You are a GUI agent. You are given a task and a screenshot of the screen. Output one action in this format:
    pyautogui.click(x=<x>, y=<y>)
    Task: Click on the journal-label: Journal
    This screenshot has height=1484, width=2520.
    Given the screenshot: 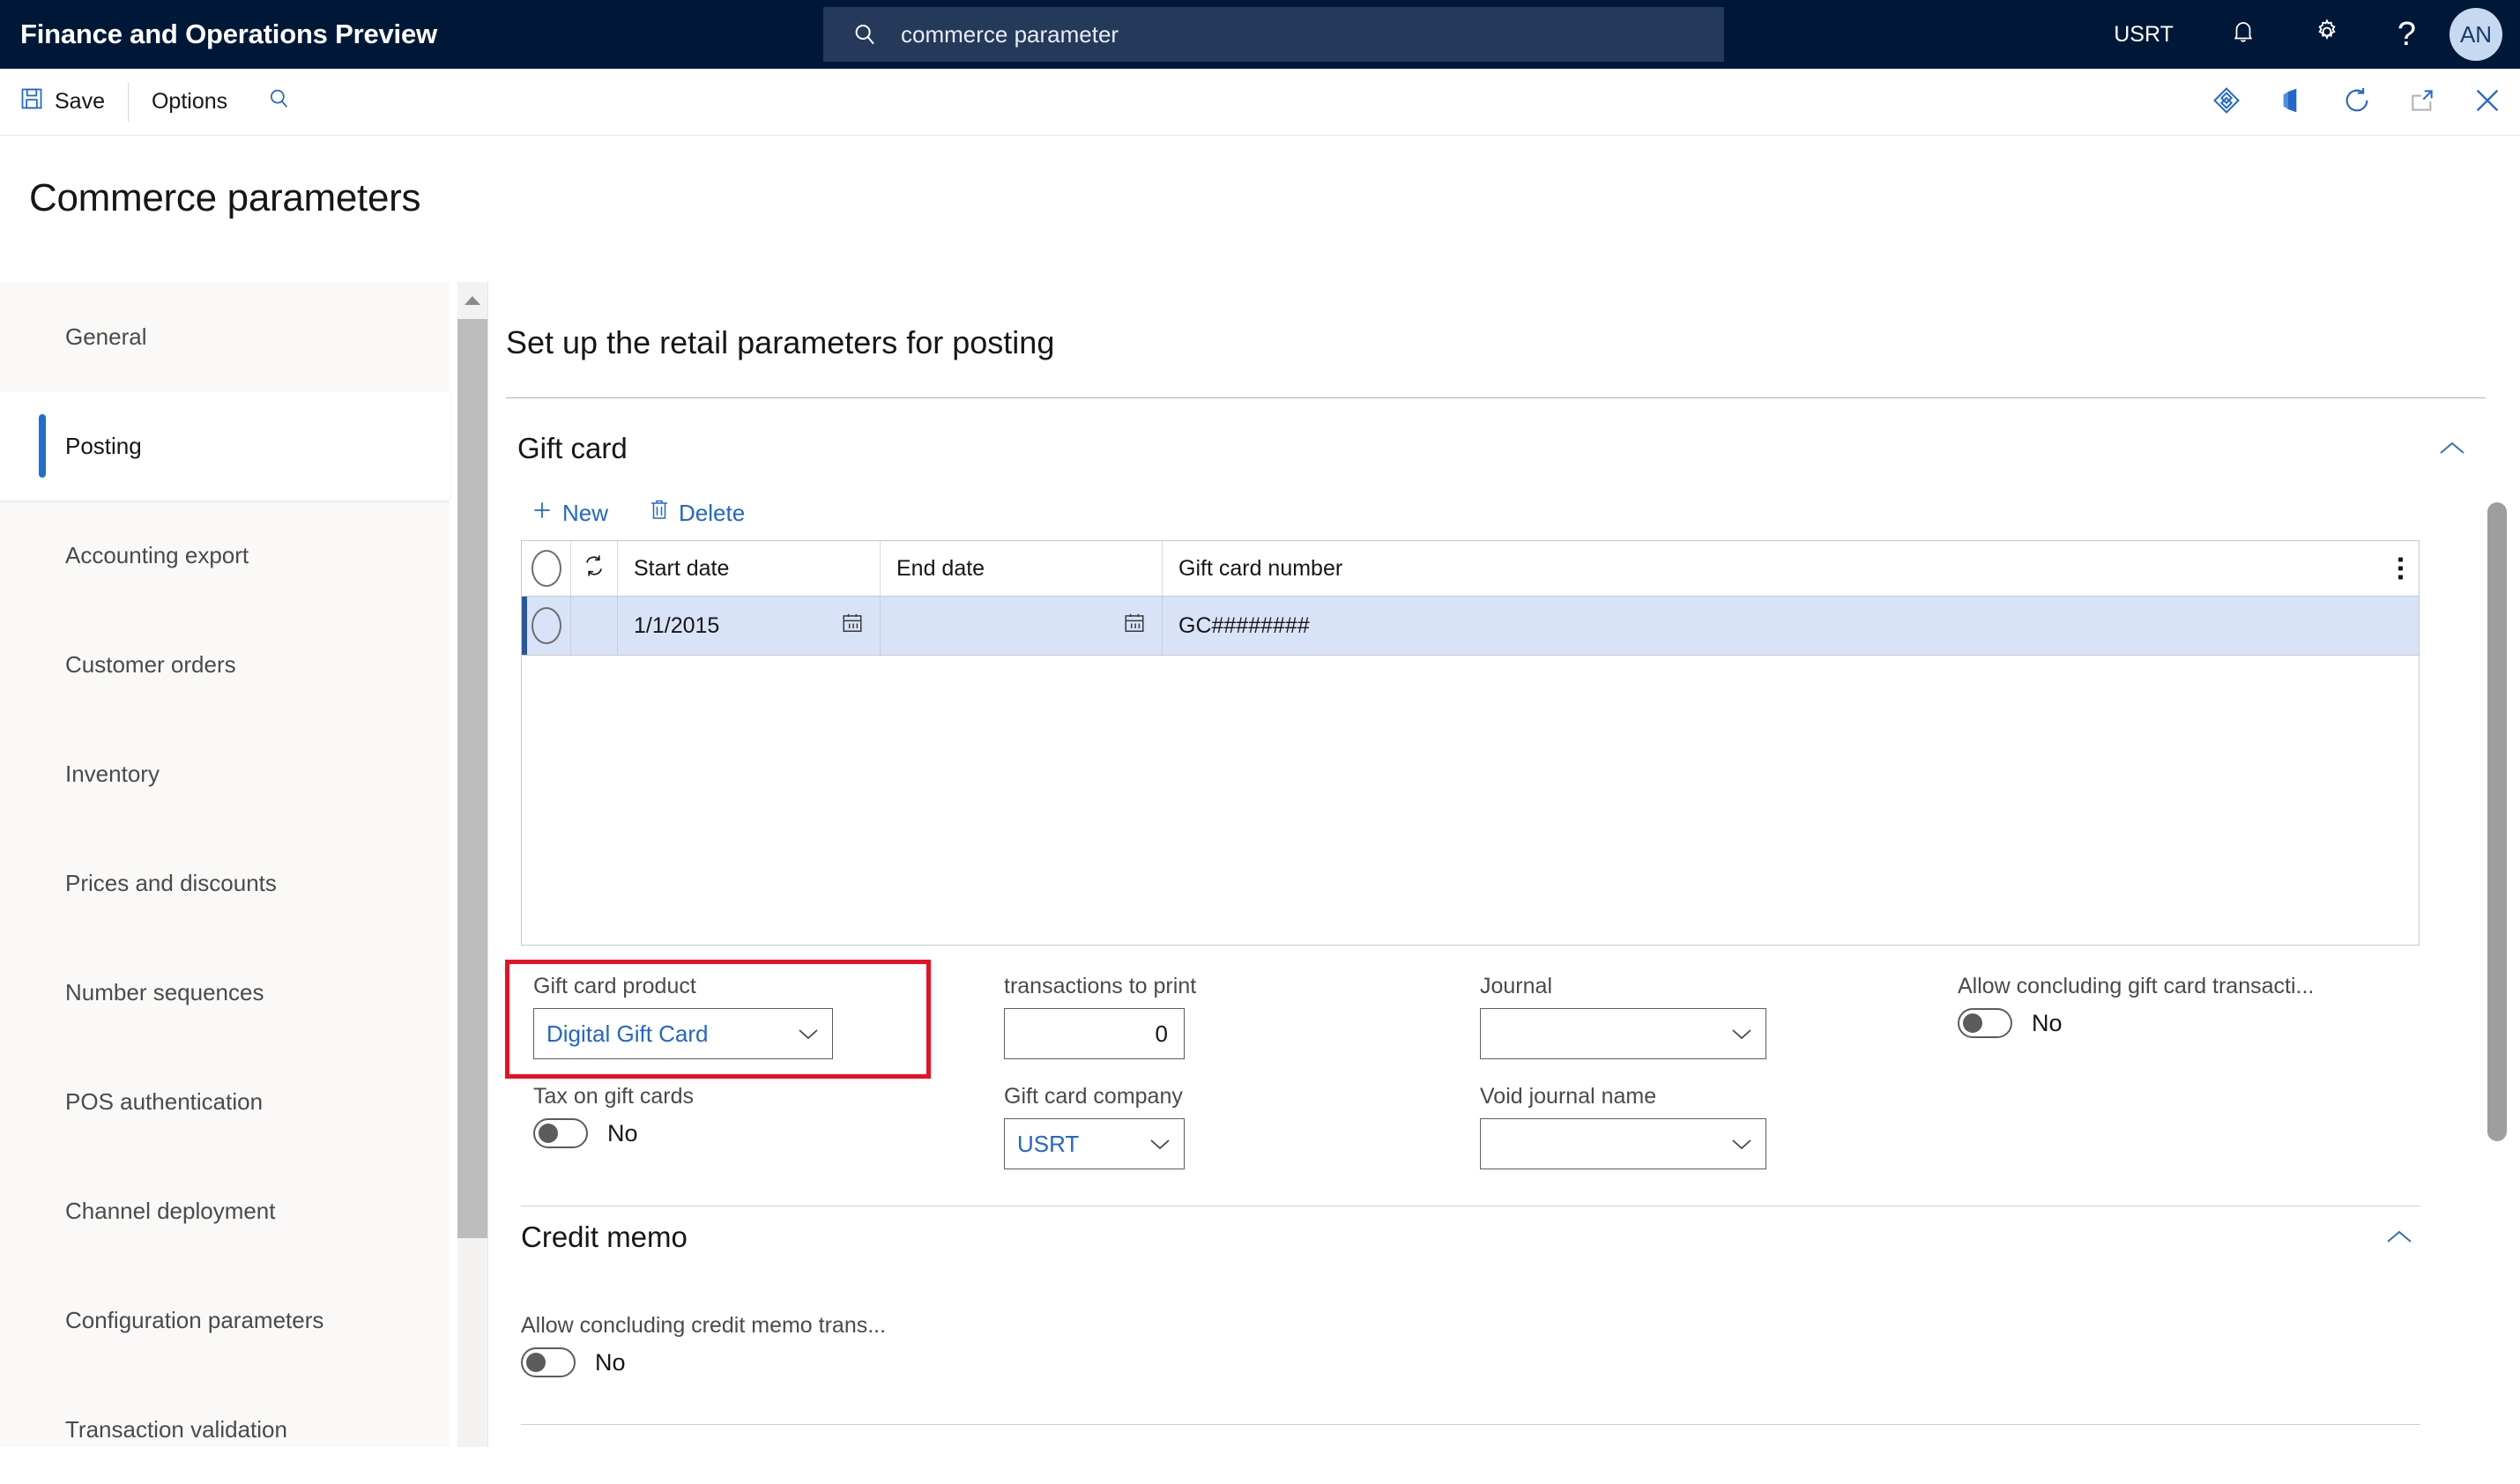 What is the action you would take?
    pyautogui.click(x=1516, y=986)
    